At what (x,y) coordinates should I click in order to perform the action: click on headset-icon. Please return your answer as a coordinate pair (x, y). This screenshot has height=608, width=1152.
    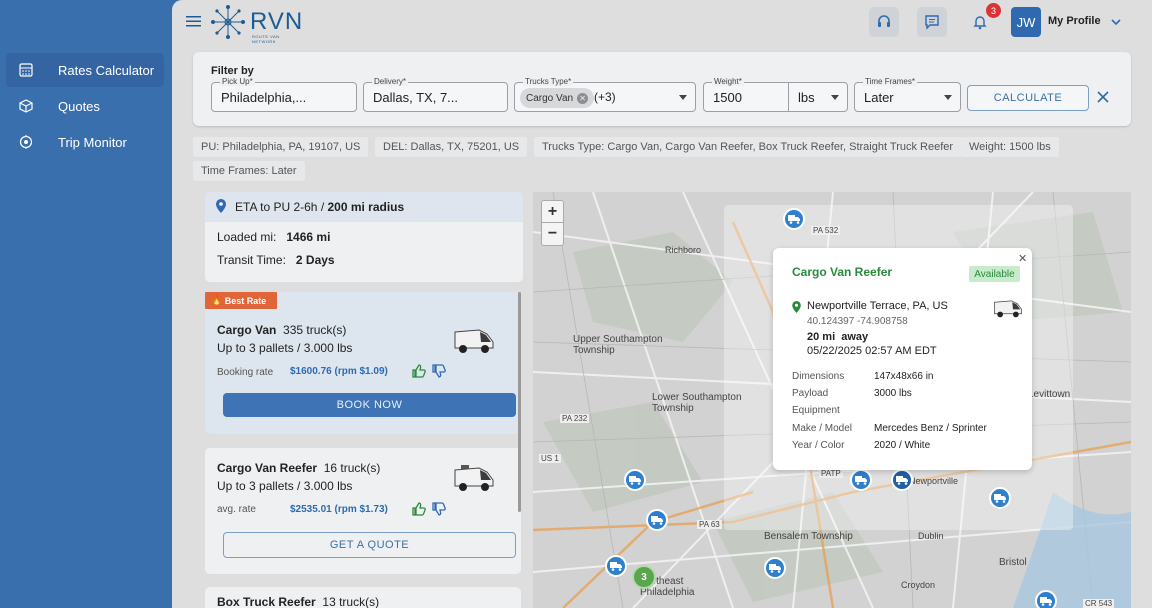
    Looking at the image, I should click on (884, 21).